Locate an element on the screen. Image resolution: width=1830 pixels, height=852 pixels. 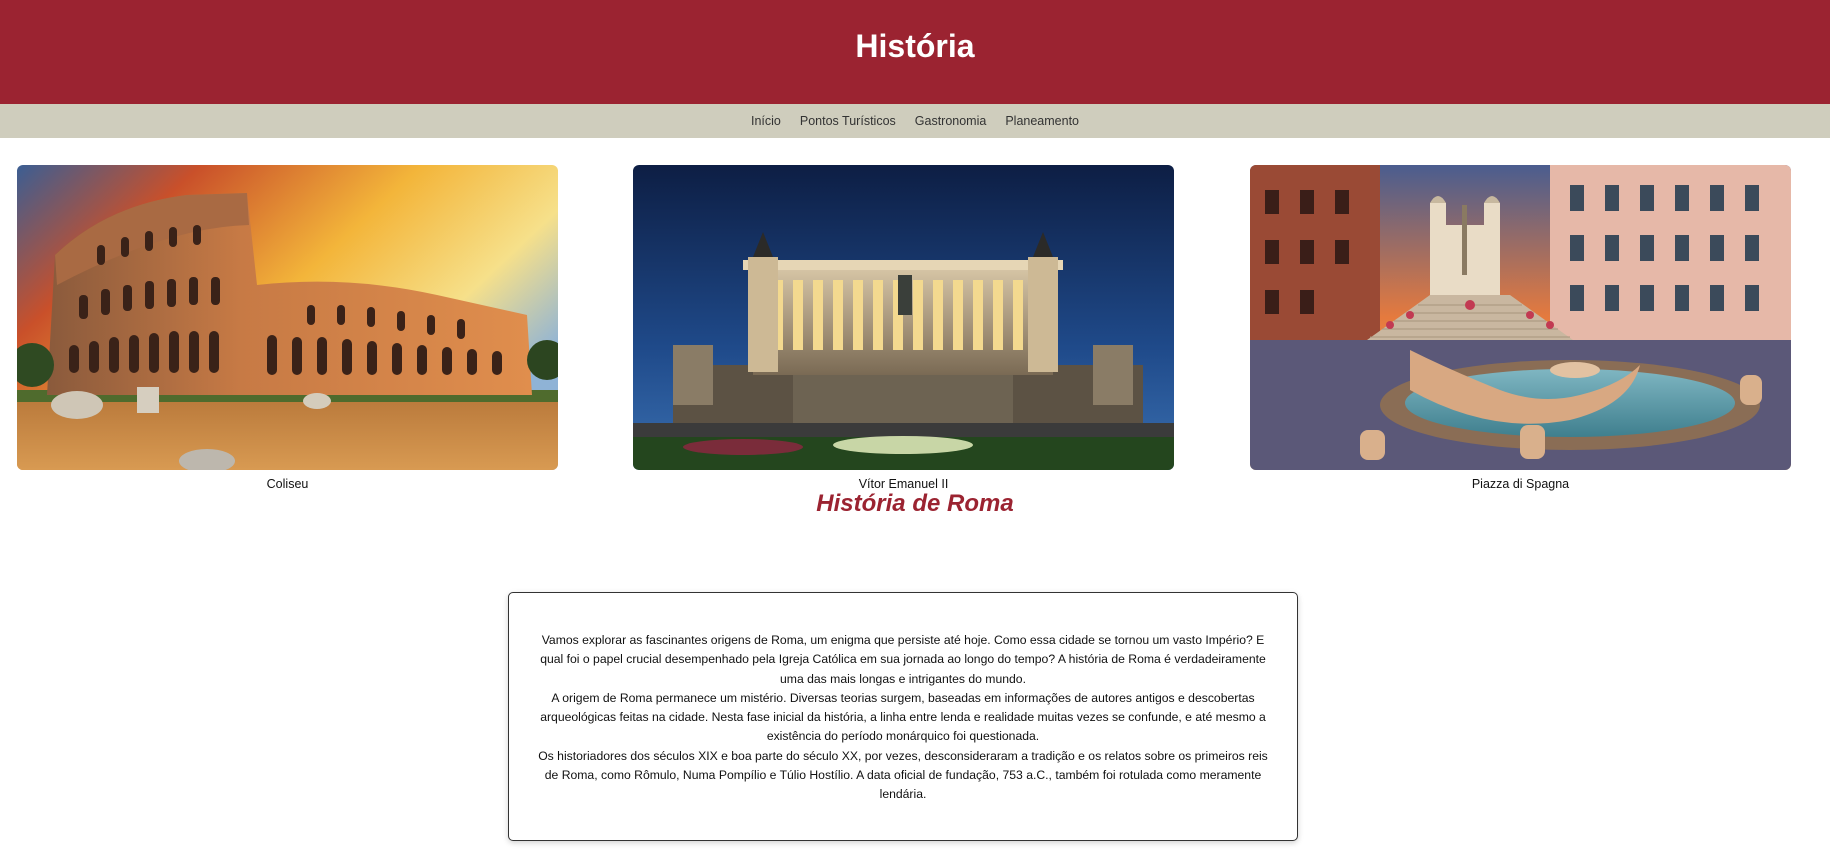
nav-link-gastronomia: Gastronomia is located at coordinates (951, 121).